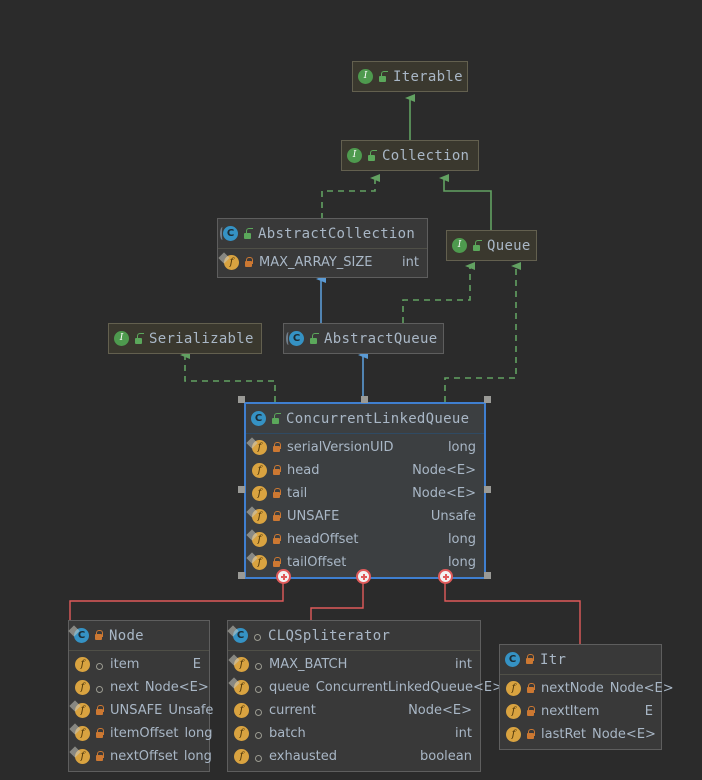 Image resolution: width=702 pixels, height=780 pixels. What do you see at coordinates (410, 76) in the screenshot?
I see `class-node-iterable: Iterable` at bounding box center [410, 76].